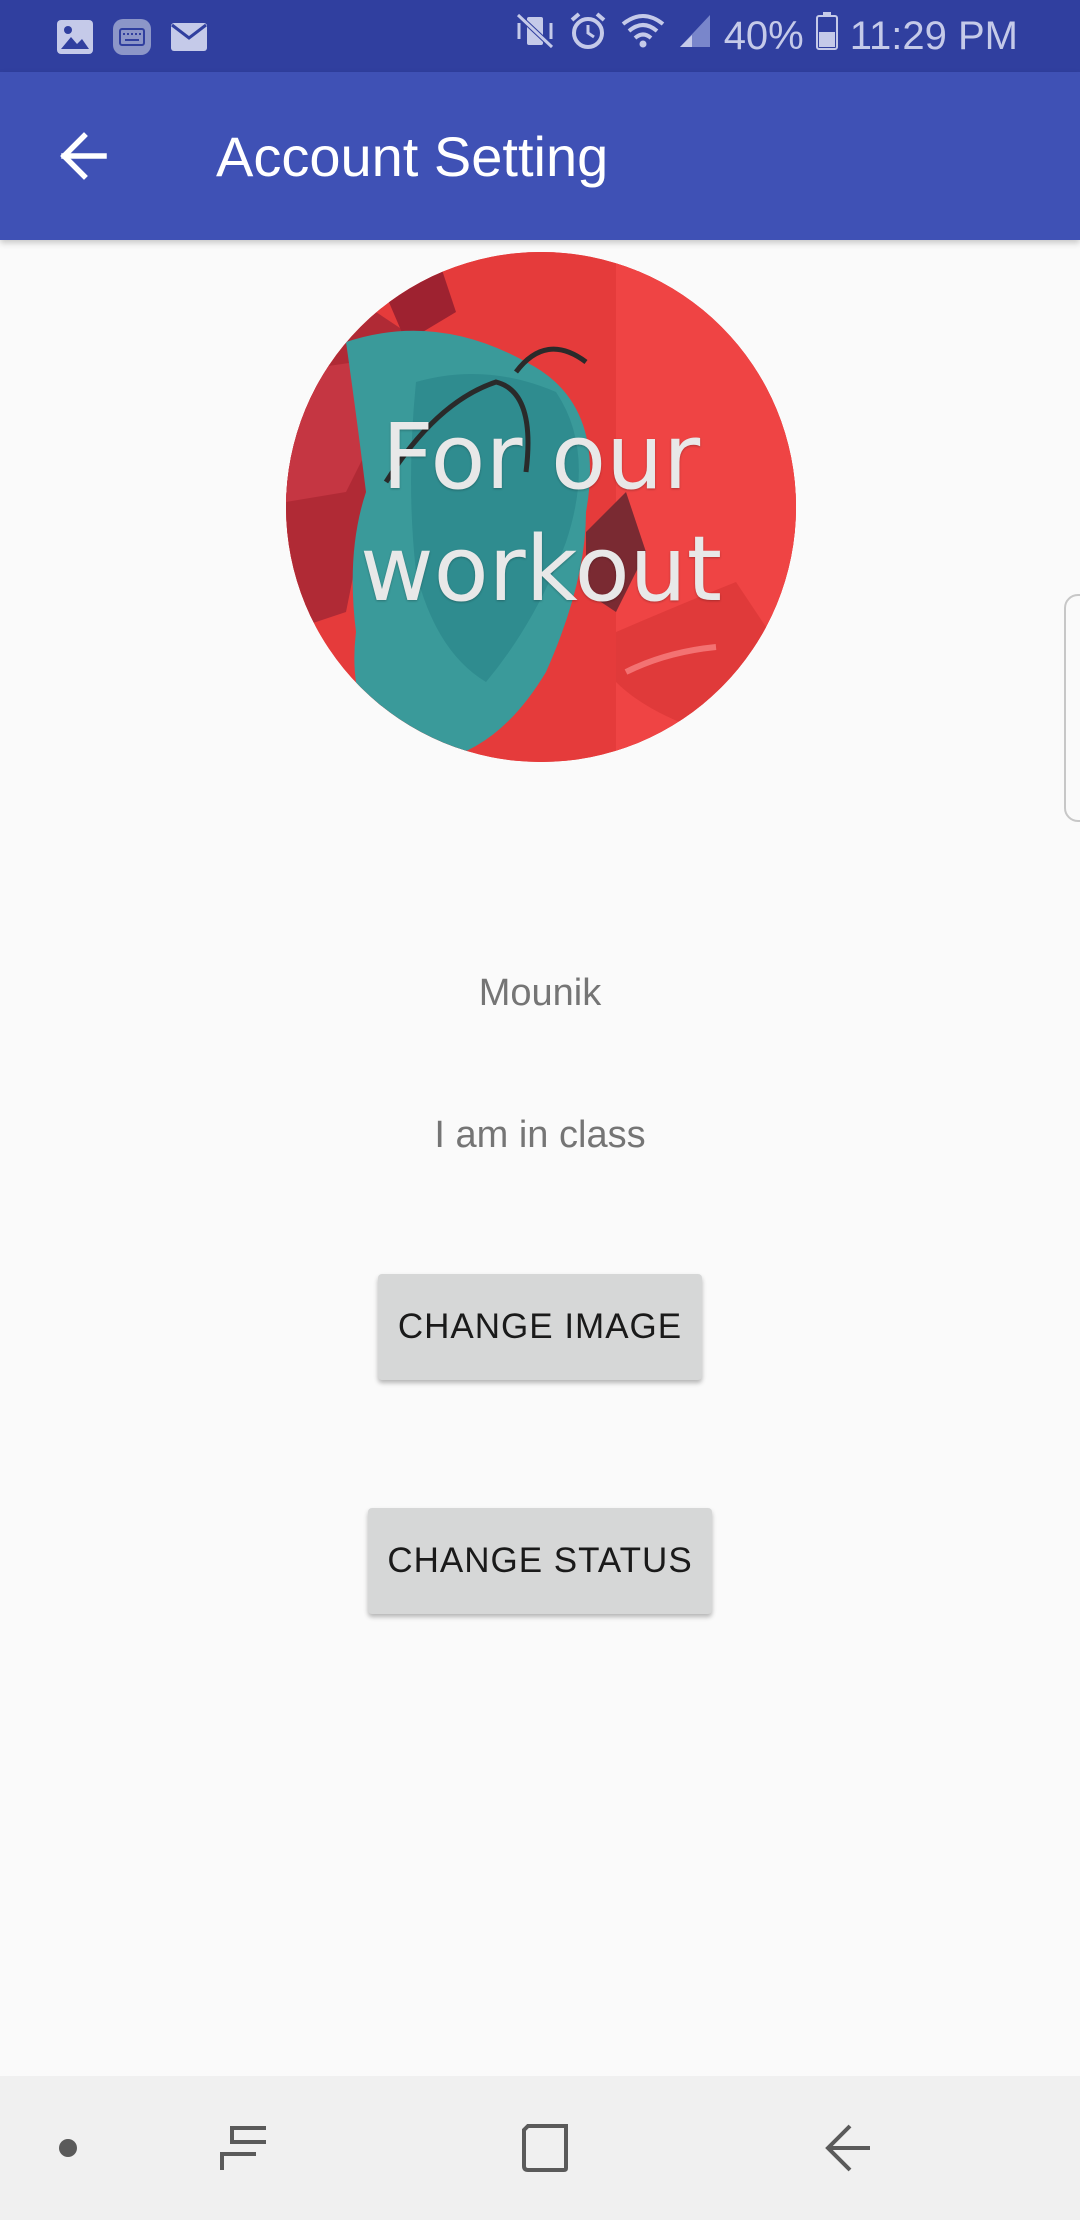  I want to click on recents-button, so click(244, 2148).